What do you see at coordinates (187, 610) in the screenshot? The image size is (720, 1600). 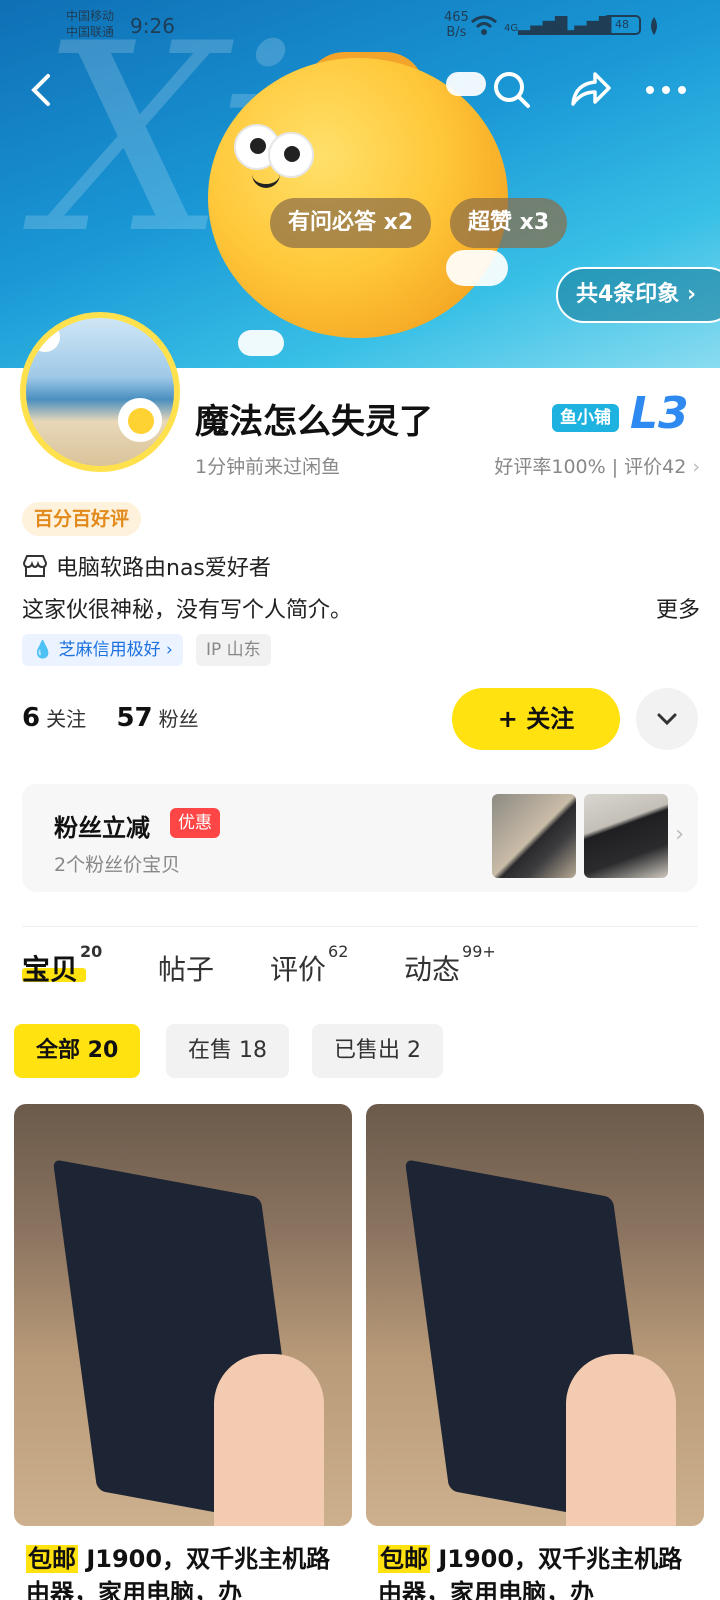 I see `bio-text: 这家伙很神秘，没有写个人简介。` at bounding box center [187, 610].